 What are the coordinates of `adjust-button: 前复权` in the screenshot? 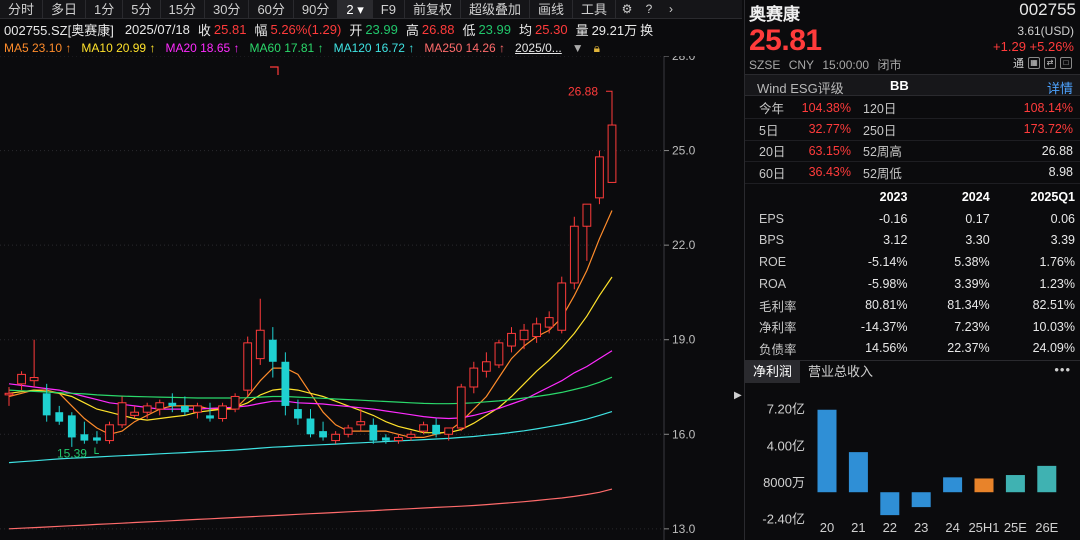 It's located at (433, 9).